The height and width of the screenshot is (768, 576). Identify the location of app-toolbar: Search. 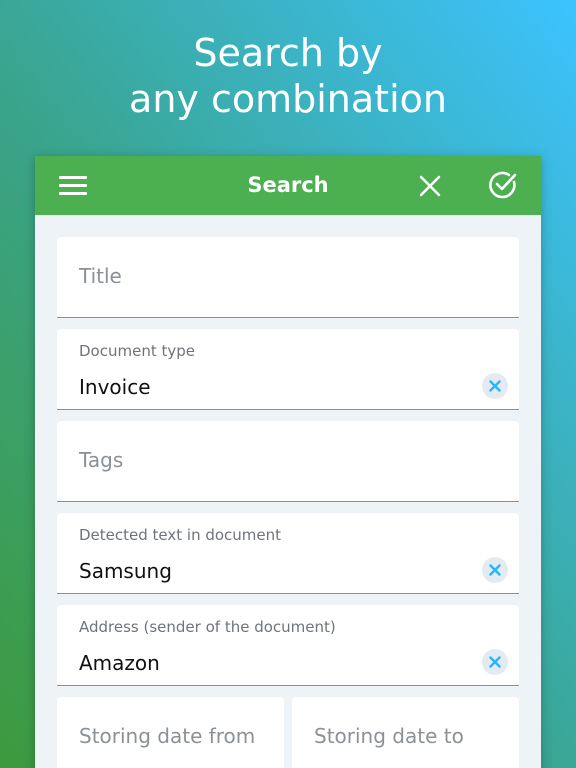
(288, 185).